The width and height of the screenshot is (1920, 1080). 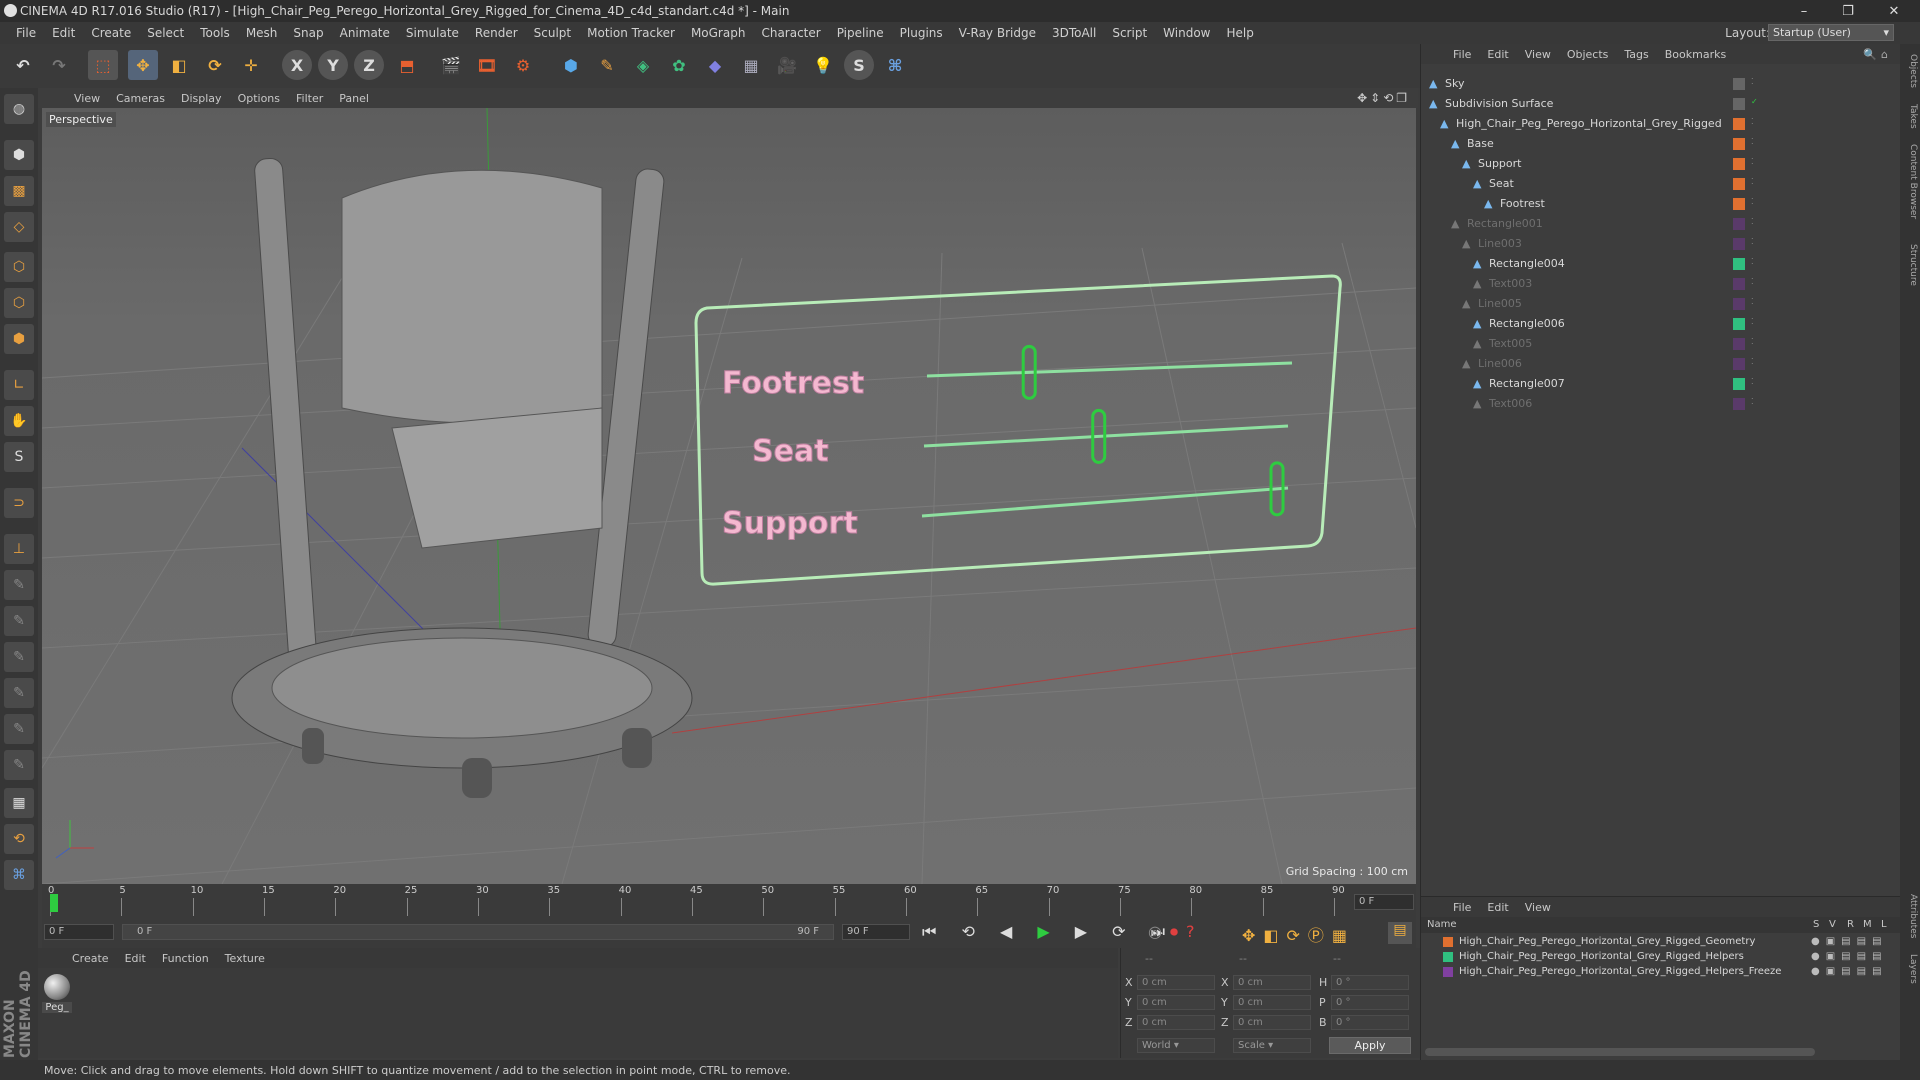 What do you see at coordinates (1910, 265) in the screenshot?
I see `side-tab-structure: Structure` at bounding box center [1910, 265].